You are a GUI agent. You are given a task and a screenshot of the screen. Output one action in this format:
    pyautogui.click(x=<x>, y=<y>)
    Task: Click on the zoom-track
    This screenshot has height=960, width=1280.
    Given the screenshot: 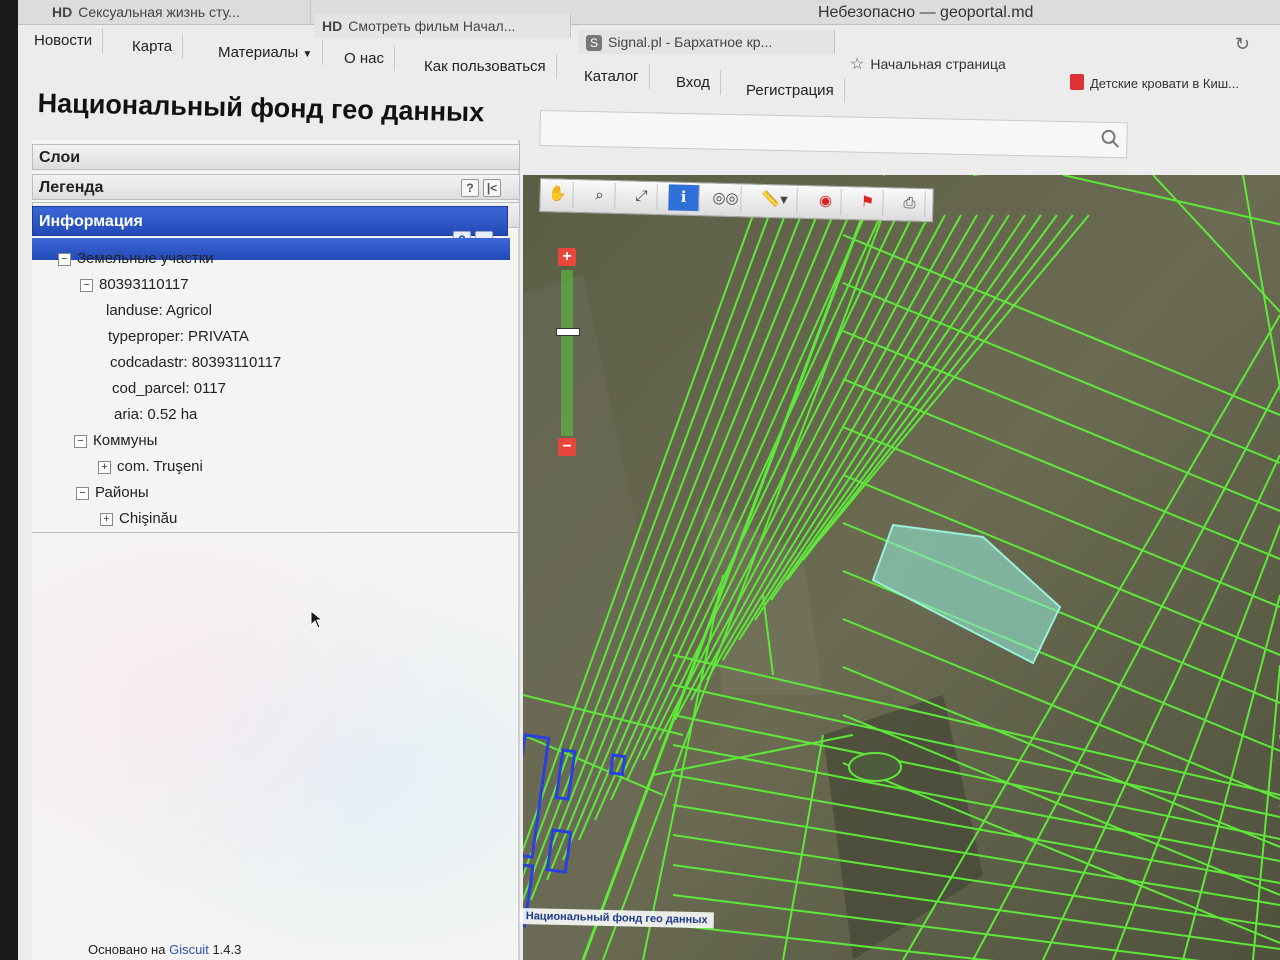 What is the action you would take?
    pyautogui.click(x=567, y=353)
    